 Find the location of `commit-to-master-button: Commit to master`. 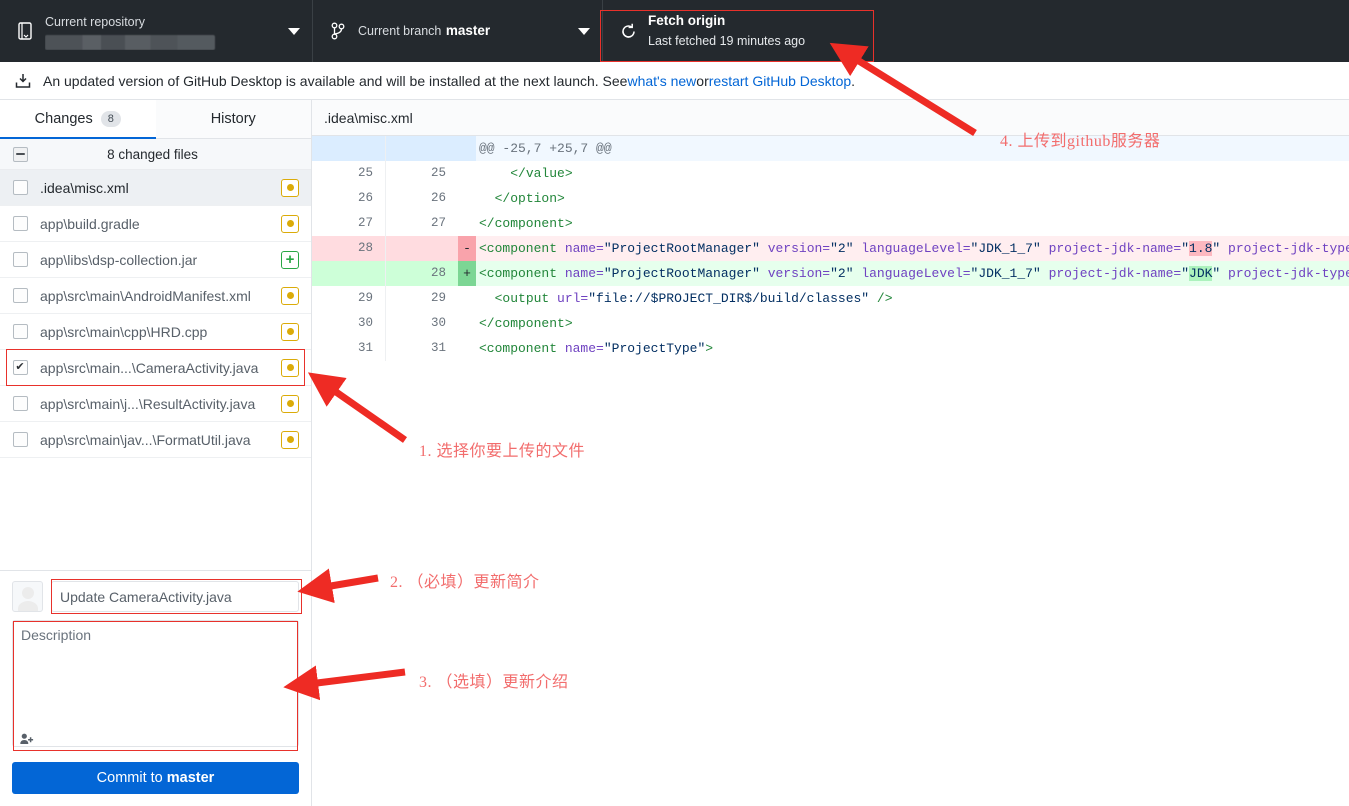

commit-to-master-button: Commit to master is located at coordinates (155, 778).